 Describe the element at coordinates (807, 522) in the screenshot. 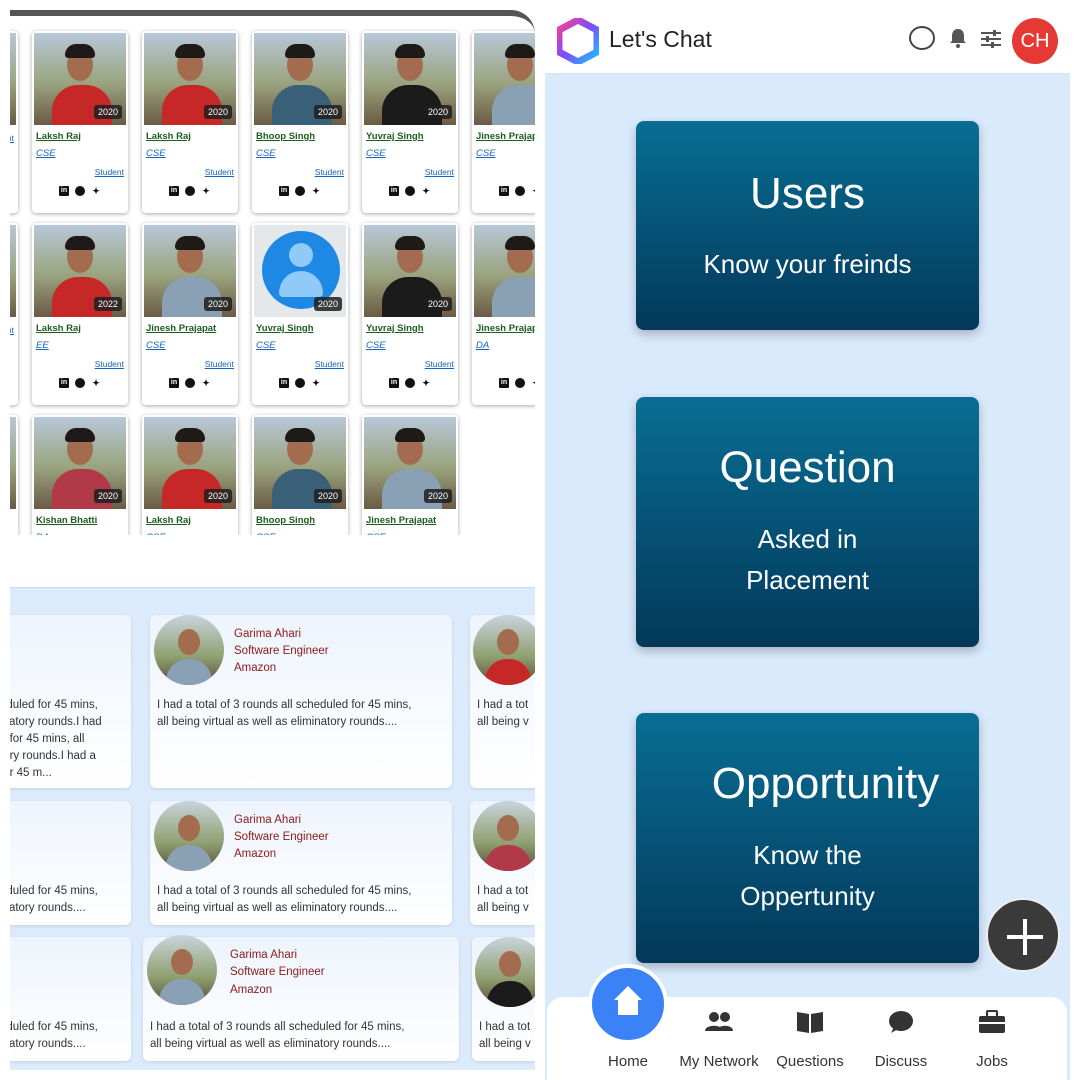

I see `question-tile: Question Asked in Placement` at that location.